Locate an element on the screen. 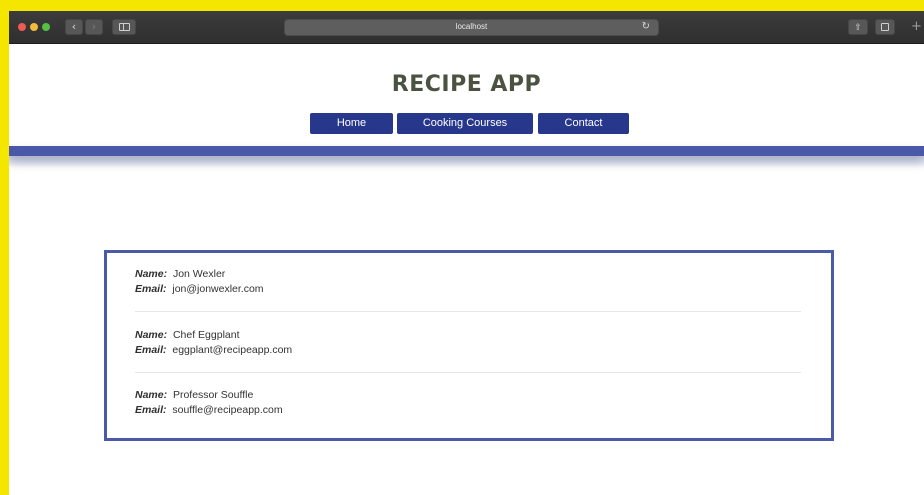  share-icon: ⇧ is located at coordinates (858, 28).